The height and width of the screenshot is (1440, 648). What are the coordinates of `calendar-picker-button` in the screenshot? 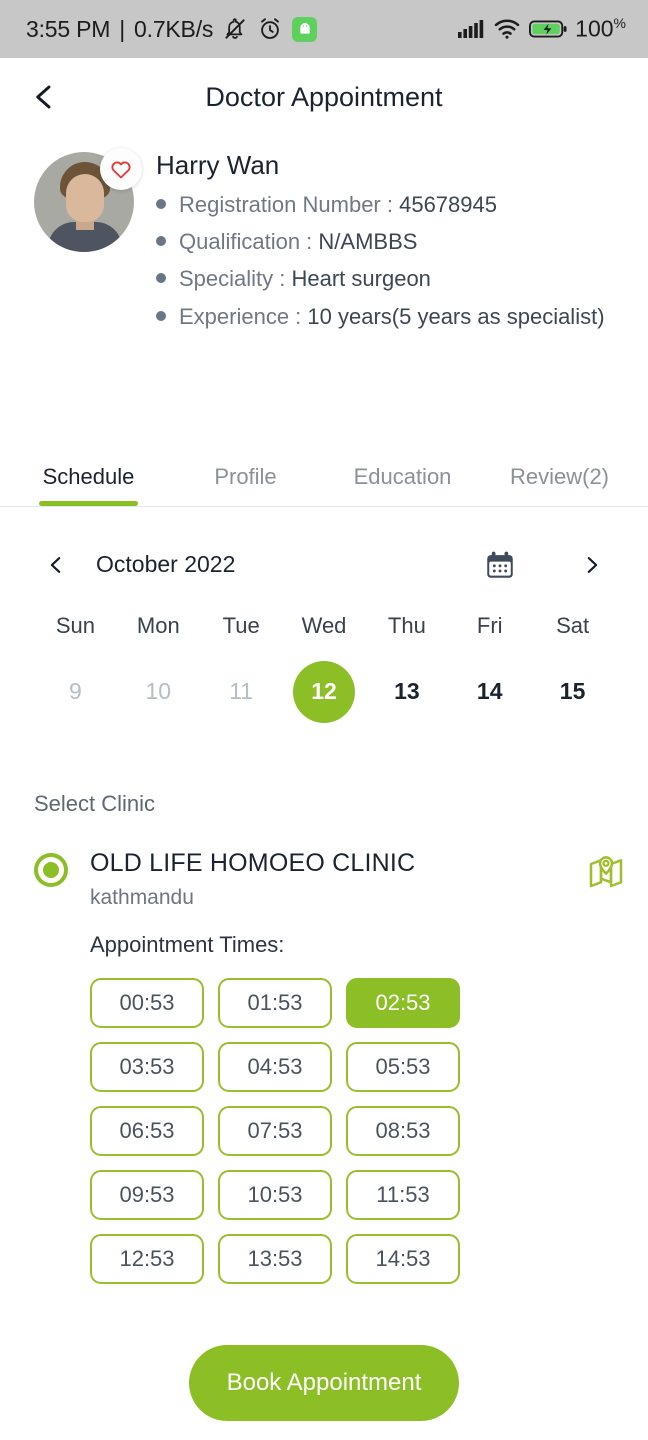 It's located at (500, 565).